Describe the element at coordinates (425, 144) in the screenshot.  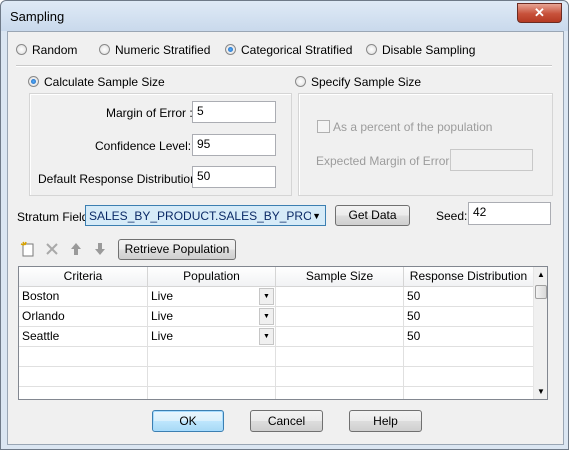
I see `specify-group` at that location.